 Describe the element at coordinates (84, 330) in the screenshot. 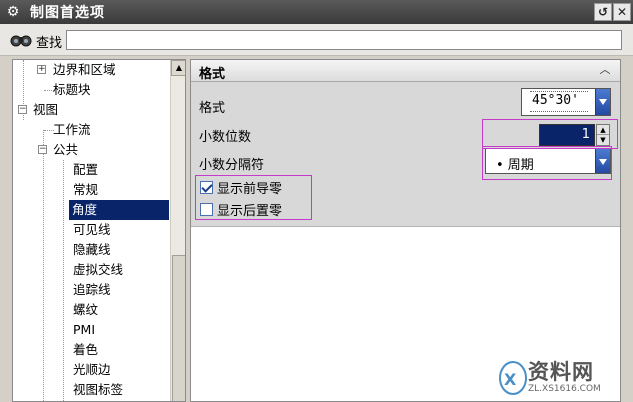

I see `tree-item-pmi: PMI` at that location.